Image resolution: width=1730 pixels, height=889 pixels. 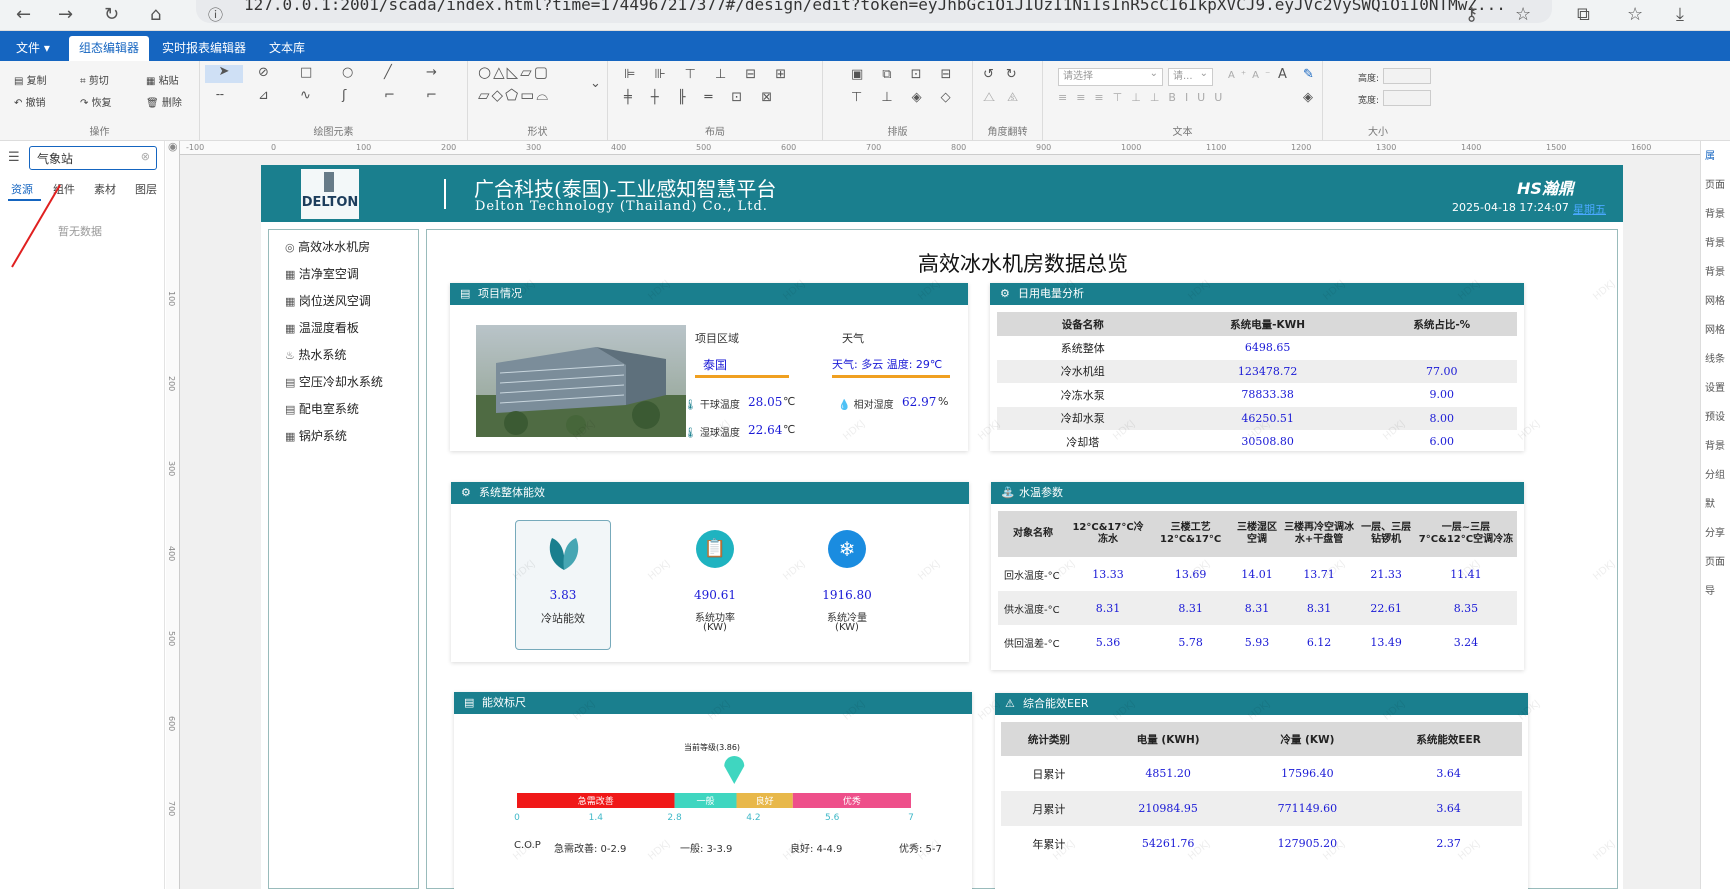 What do you see at coordinates (162, 79) in the screenshot?
I see `paste-button: ▦ 粘贴` at bounding box center [162, 79].